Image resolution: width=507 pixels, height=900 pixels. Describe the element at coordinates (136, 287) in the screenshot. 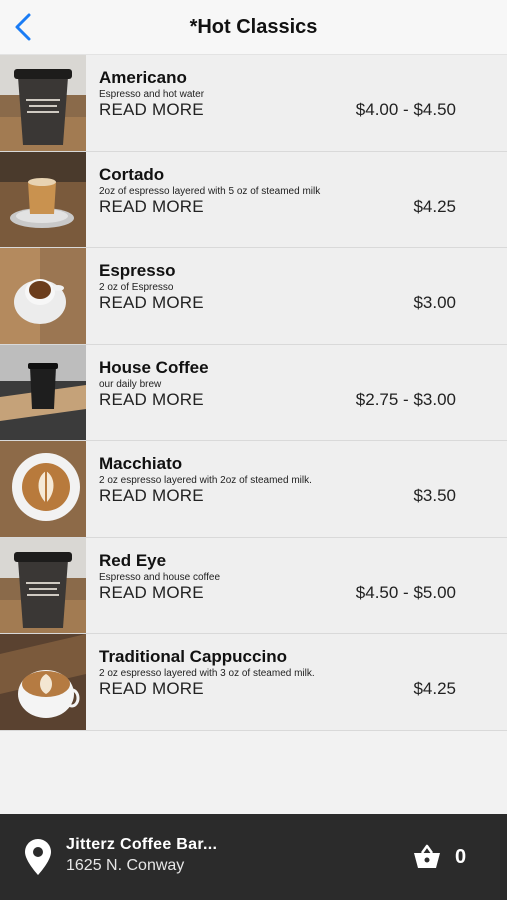

I see `item-description: 2 oz of Espresso` at that location.